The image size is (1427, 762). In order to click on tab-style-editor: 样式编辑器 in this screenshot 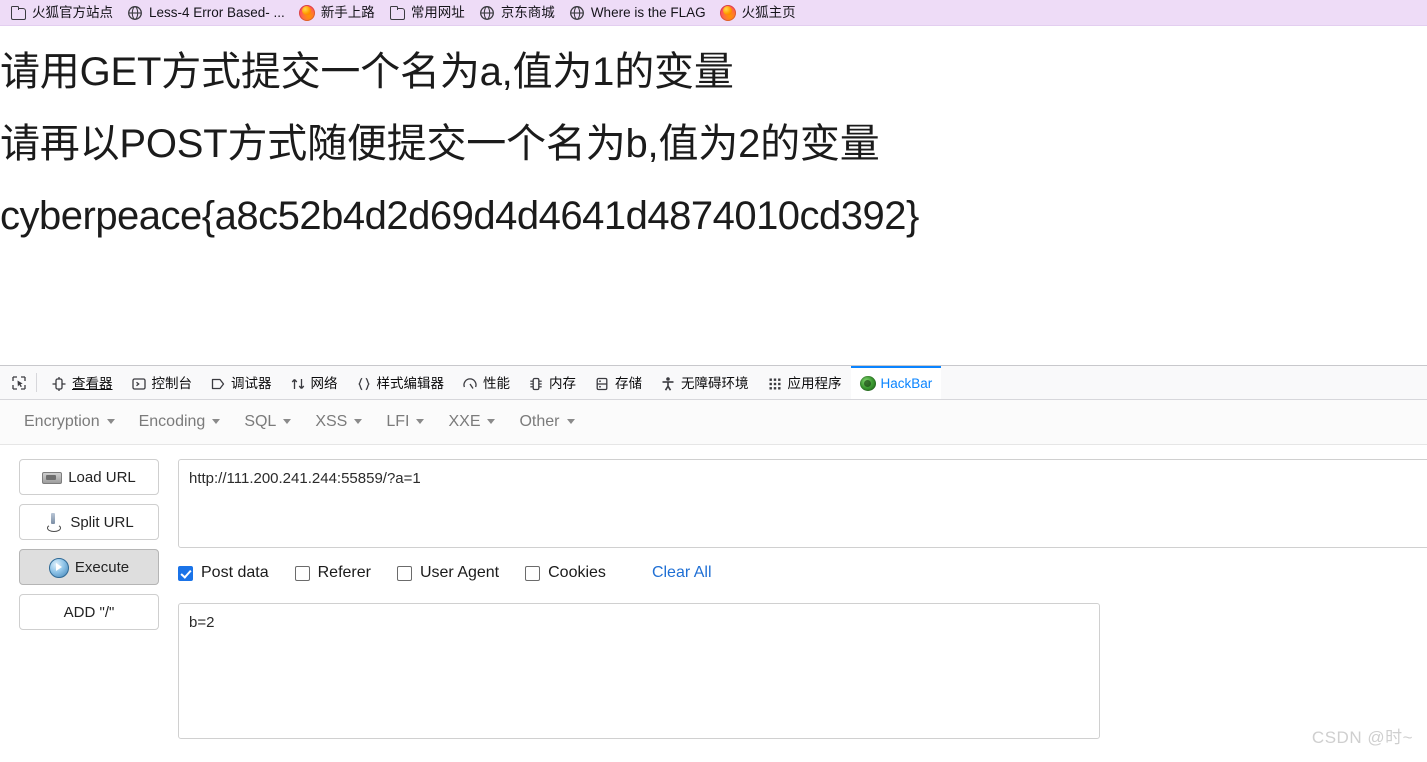, I will do `click(400, 382)`.